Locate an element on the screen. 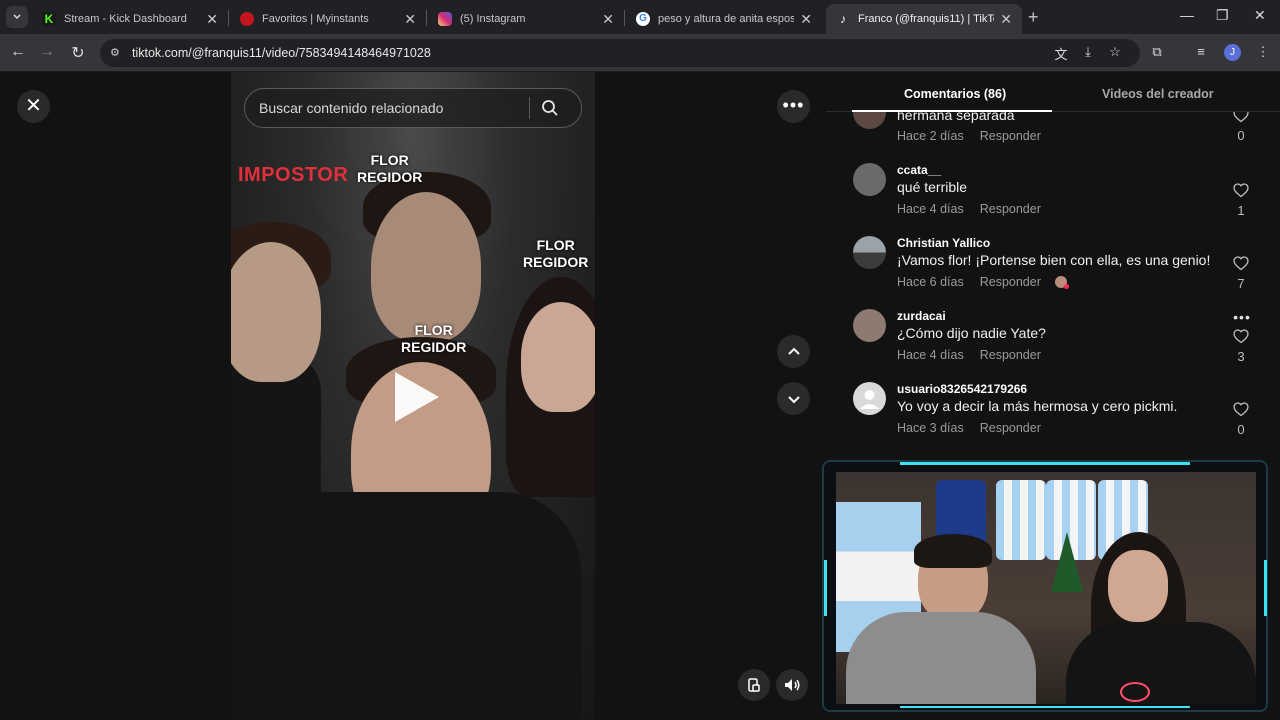 The height and width of the screenshot is (720, 1280). comment-meta: Hace 6 días Responder is located at coordinates (983, 282).